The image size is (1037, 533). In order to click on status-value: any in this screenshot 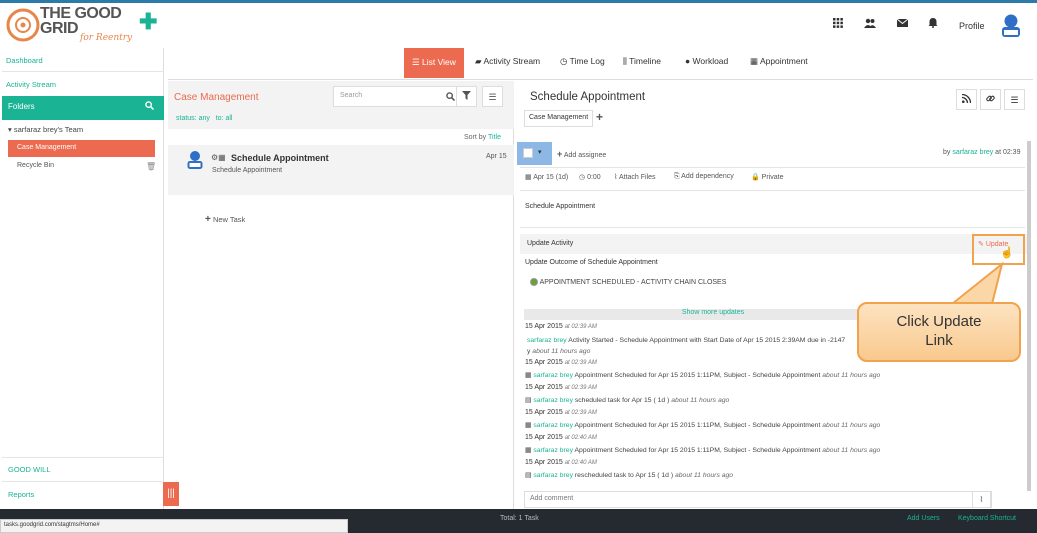, I will do `click(204, 118)`.